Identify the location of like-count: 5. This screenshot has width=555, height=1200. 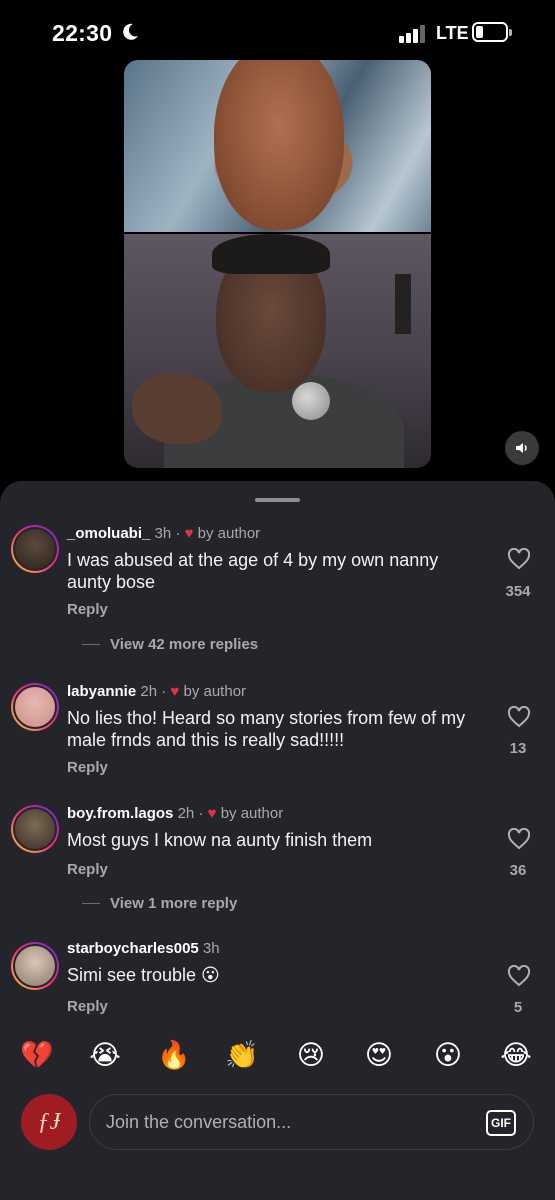
(518, 1007).